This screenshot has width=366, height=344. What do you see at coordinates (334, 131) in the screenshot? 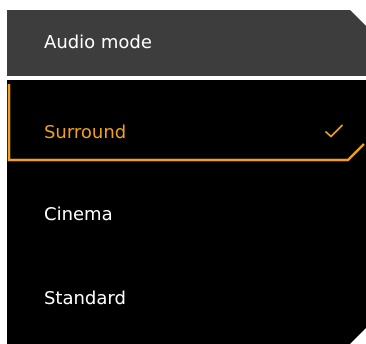
I see `checkmark-icon` at bounding box center [334, 131].